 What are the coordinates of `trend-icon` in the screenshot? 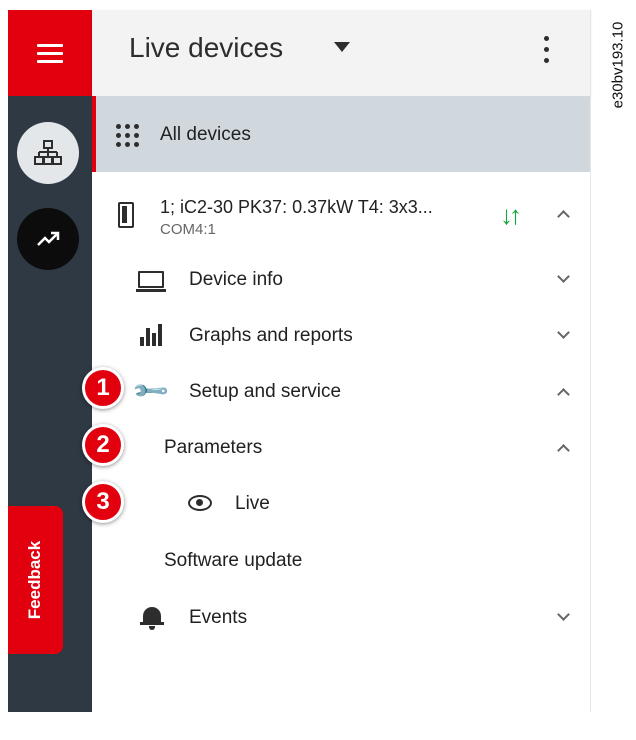 It's located at (48, 238).